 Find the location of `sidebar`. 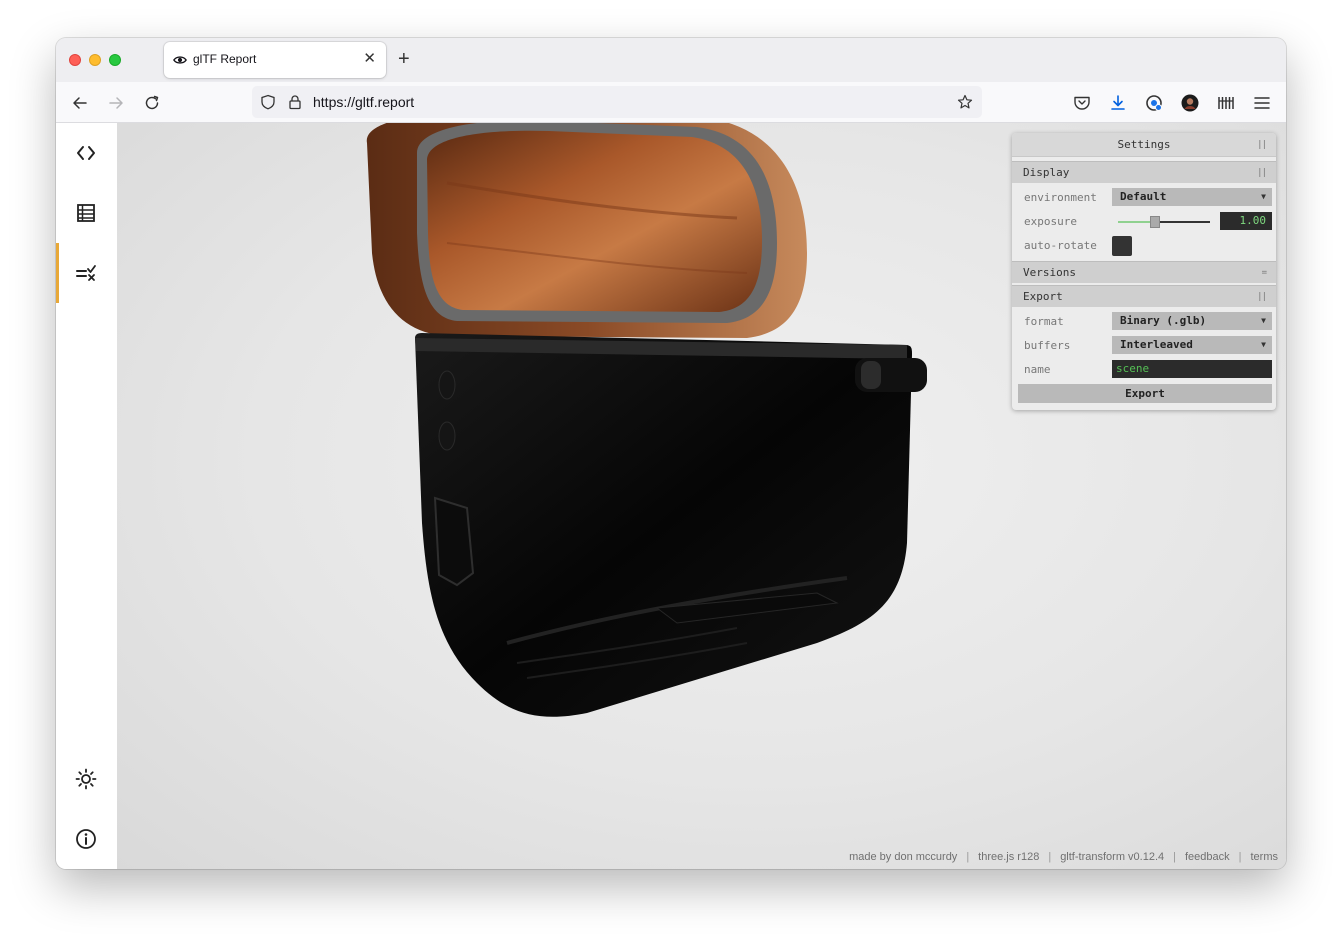

sidebar is located at coordinates (86, 496).